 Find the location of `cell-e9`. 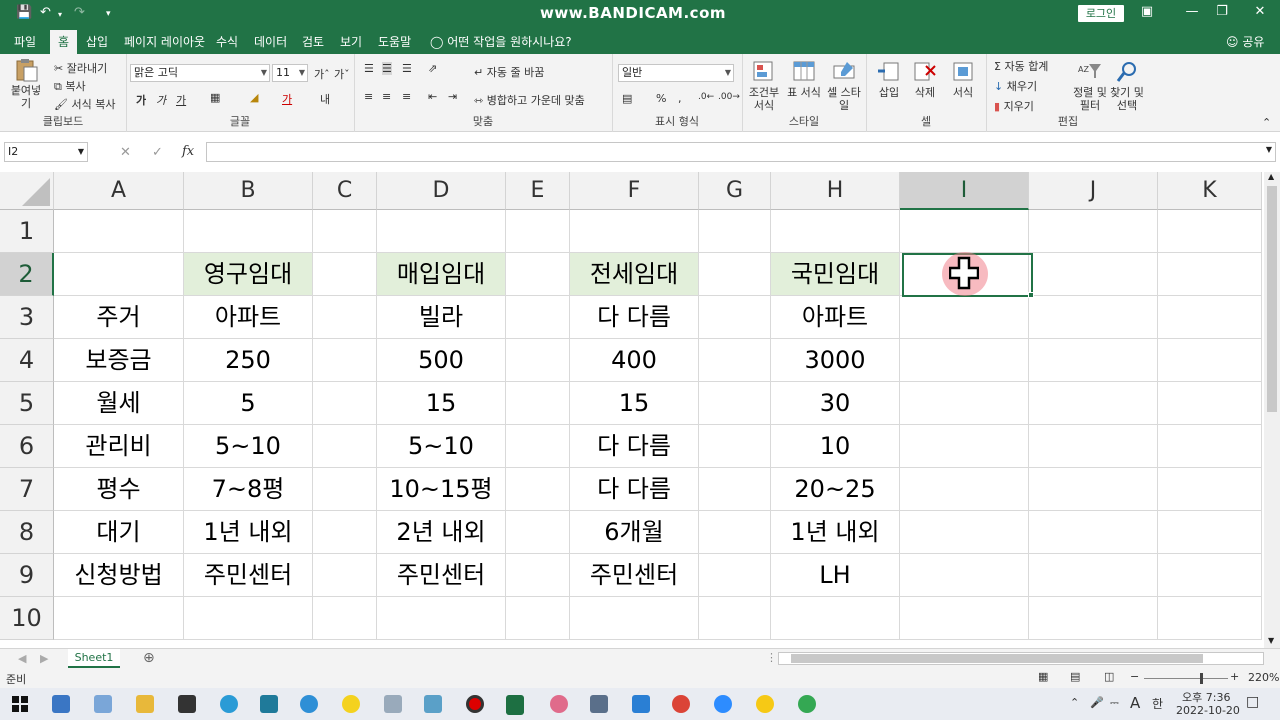

cell-e9 is located at coordinates (538, 575).